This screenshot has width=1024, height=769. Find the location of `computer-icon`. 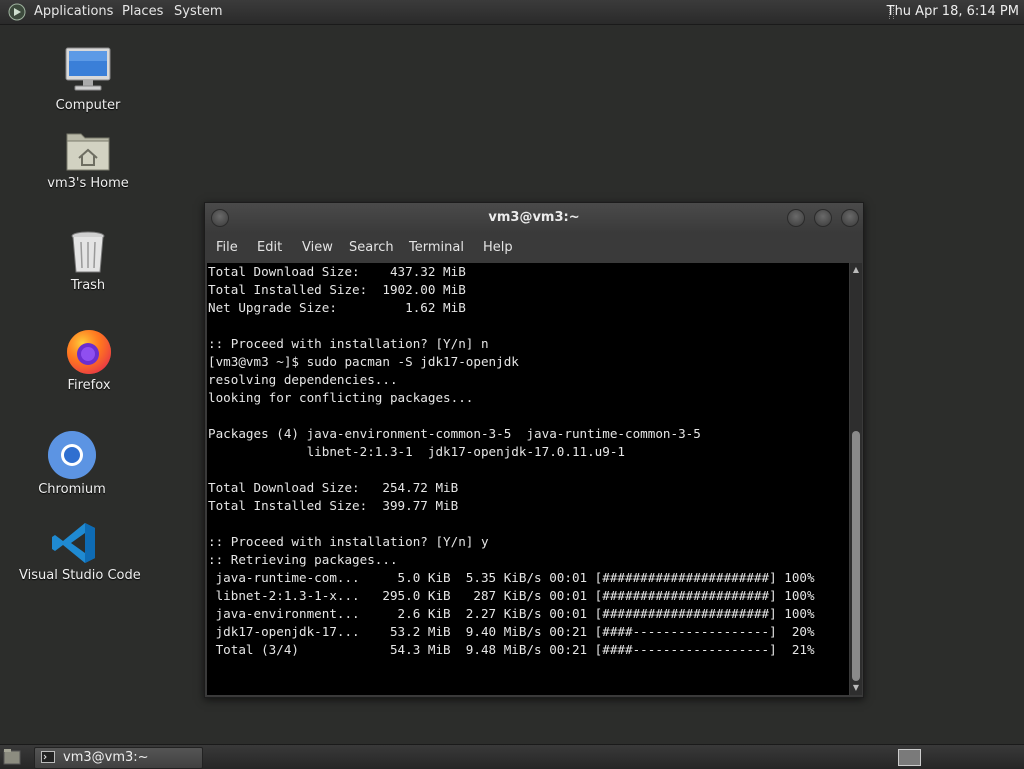

computer-icon is located at coordinates (88, 69).